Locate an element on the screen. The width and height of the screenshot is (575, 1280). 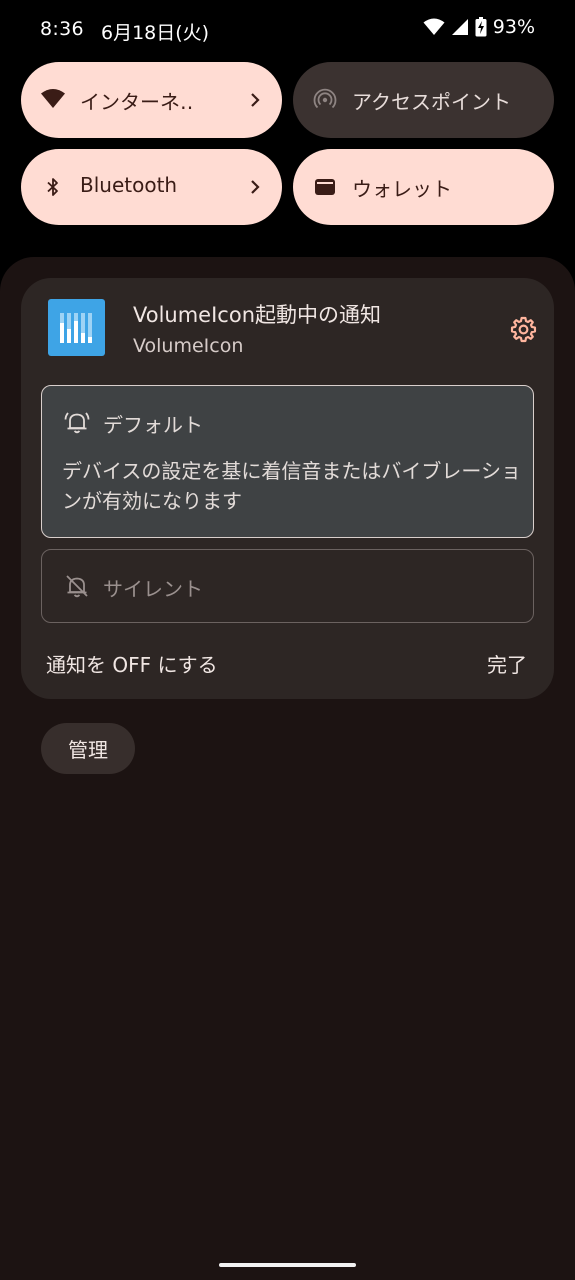
tile-bluetooth-label: Bluetooth is located at coordinates (129, 185).